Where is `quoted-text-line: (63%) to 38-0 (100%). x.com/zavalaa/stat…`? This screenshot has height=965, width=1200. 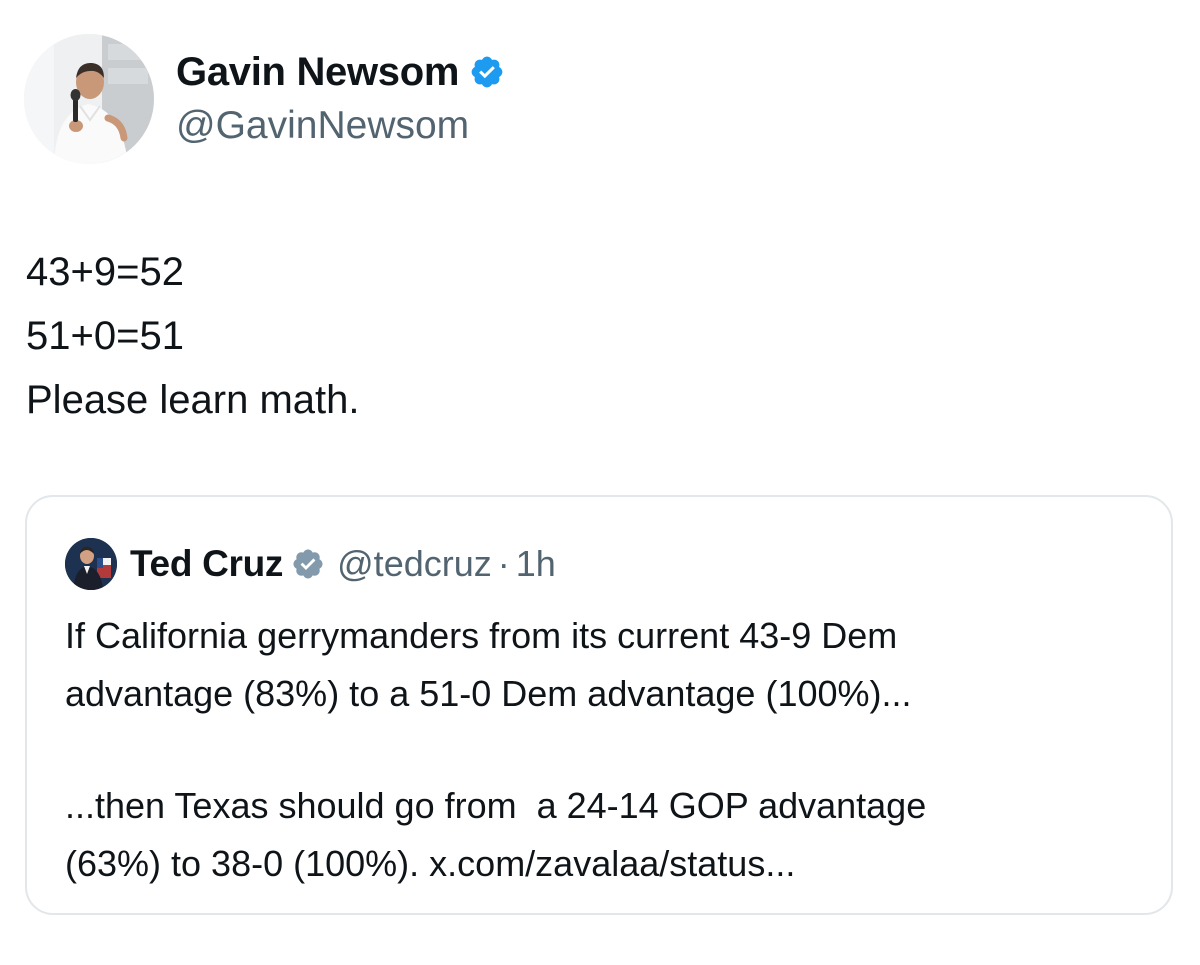
quoted-text-line: (63%) to 38-0 (100%). x.com/zavalaa/stat… is located at coordinates (430, 863).